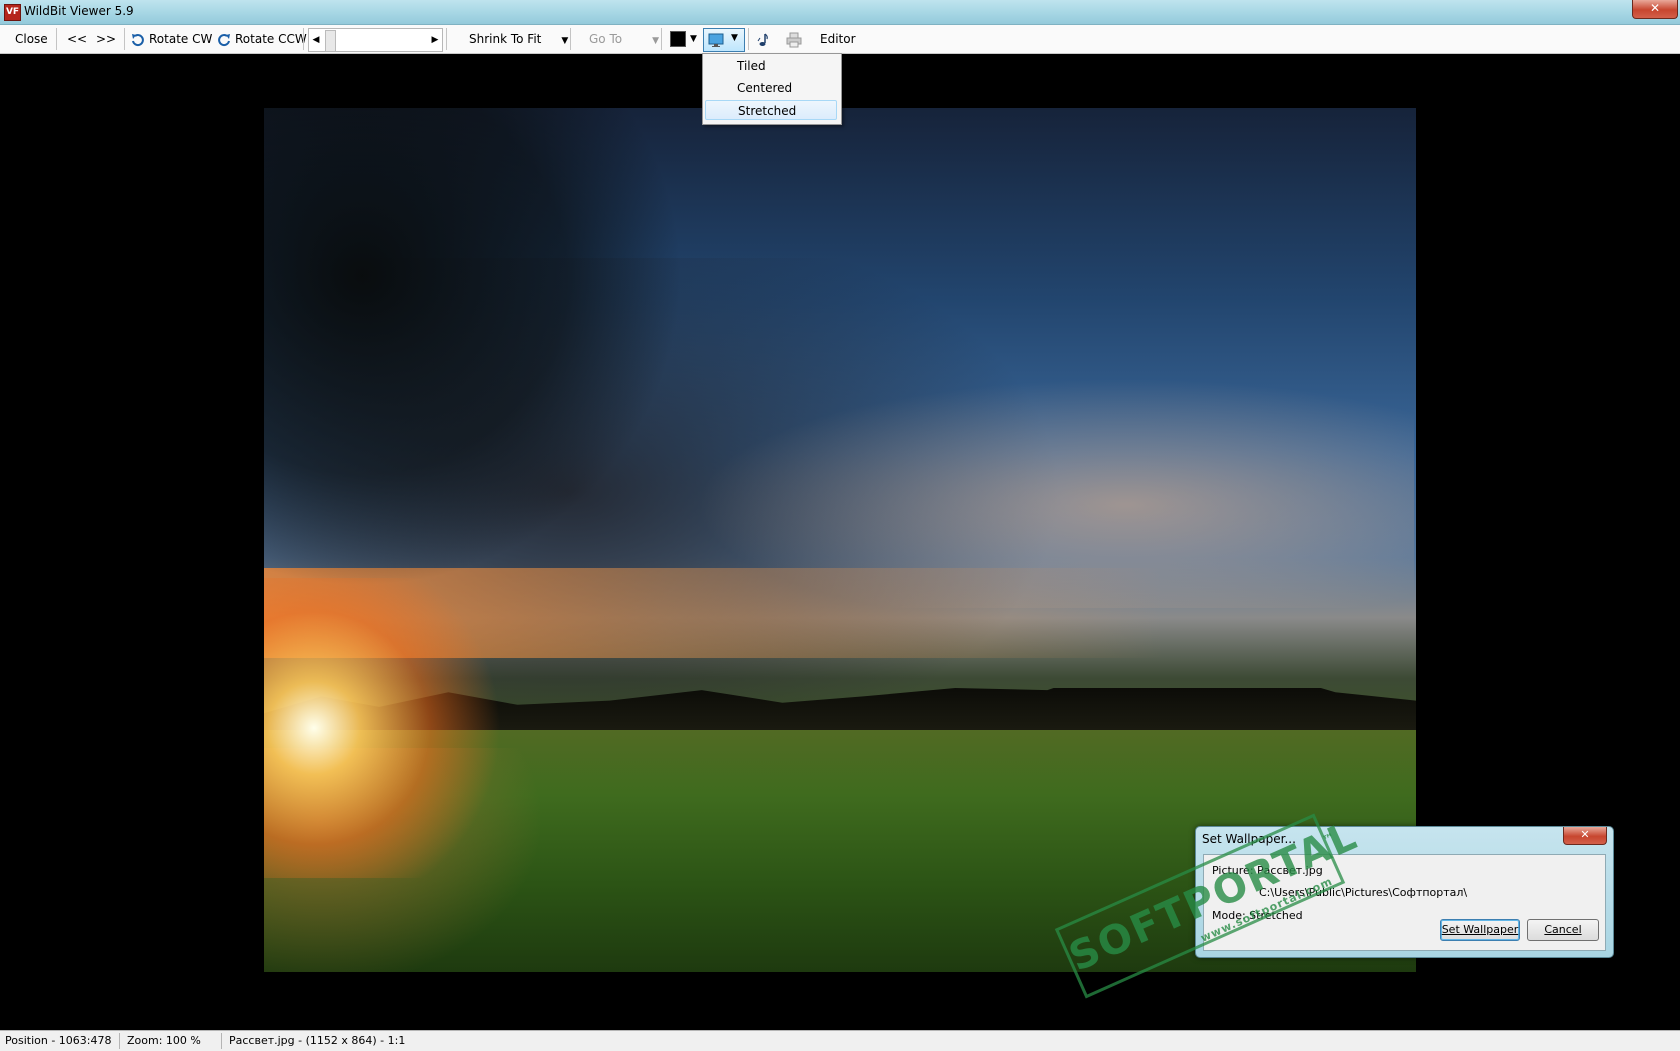 This screenshot has height=1051, width=1680. I want to click on cancel-button: Cancel, so click(1563, 930).